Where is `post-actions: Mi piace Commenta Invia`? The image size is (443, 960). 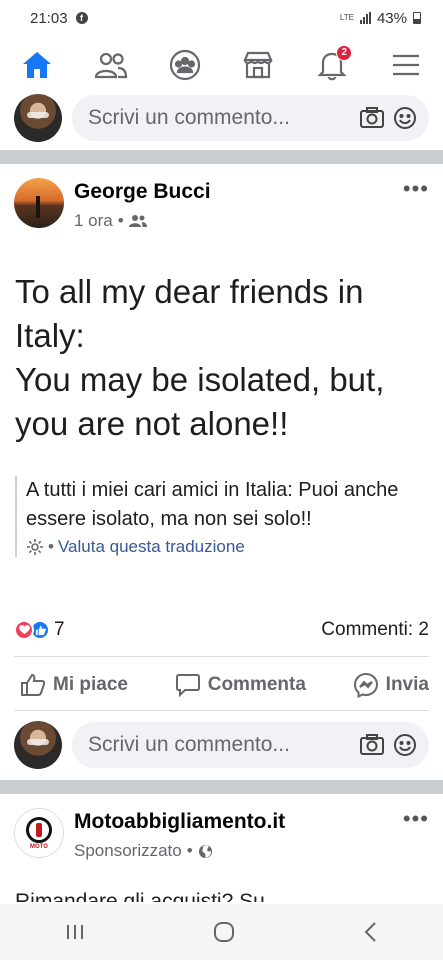 post-actions: Mi piace Commenta Invia is located at coordinates (221, 685).